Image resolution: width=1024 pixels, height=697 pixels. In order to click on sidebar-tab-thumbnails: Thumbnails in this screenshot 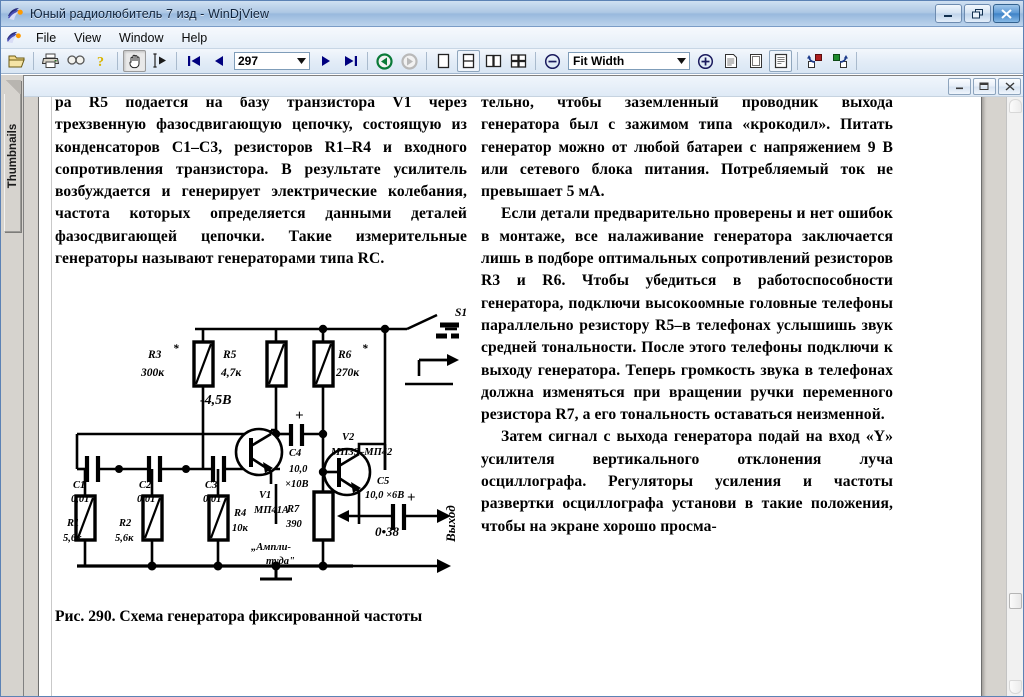, I will do `click(12, 156)`.